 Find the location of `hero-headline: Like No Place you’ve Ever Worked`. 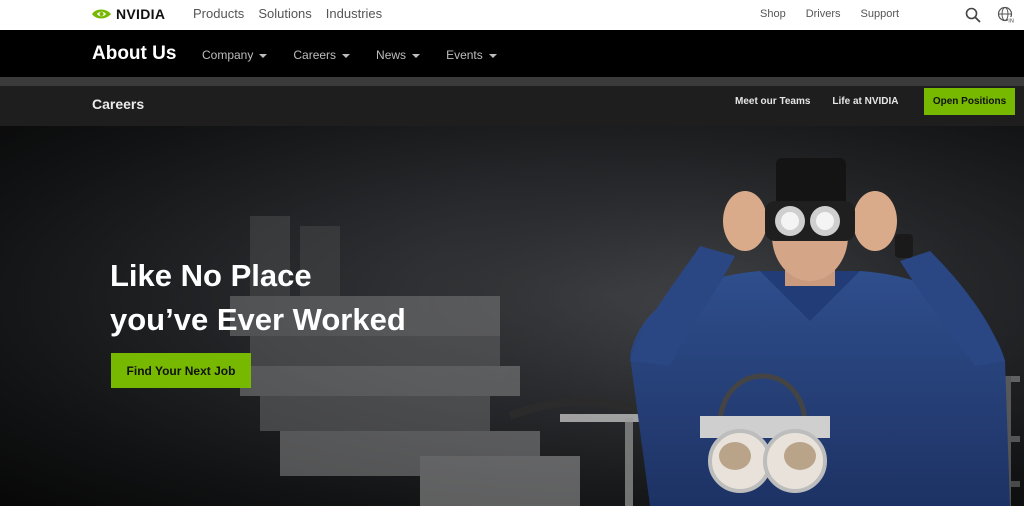

hero-headline: Like No Place you’ve Ever Worked is located at coordinates (290, 298).